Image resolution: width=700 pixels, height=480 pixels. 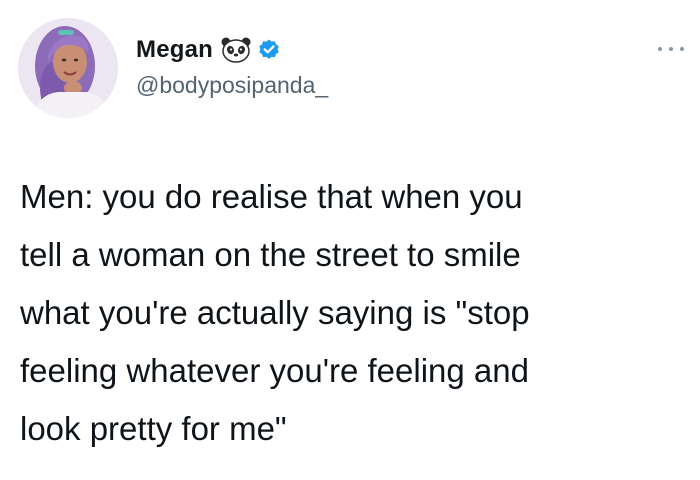 What do you see at coordinates (269, 50) in the screenshot?
I see `verified-badge-icon` at bounding box center [269, 50].